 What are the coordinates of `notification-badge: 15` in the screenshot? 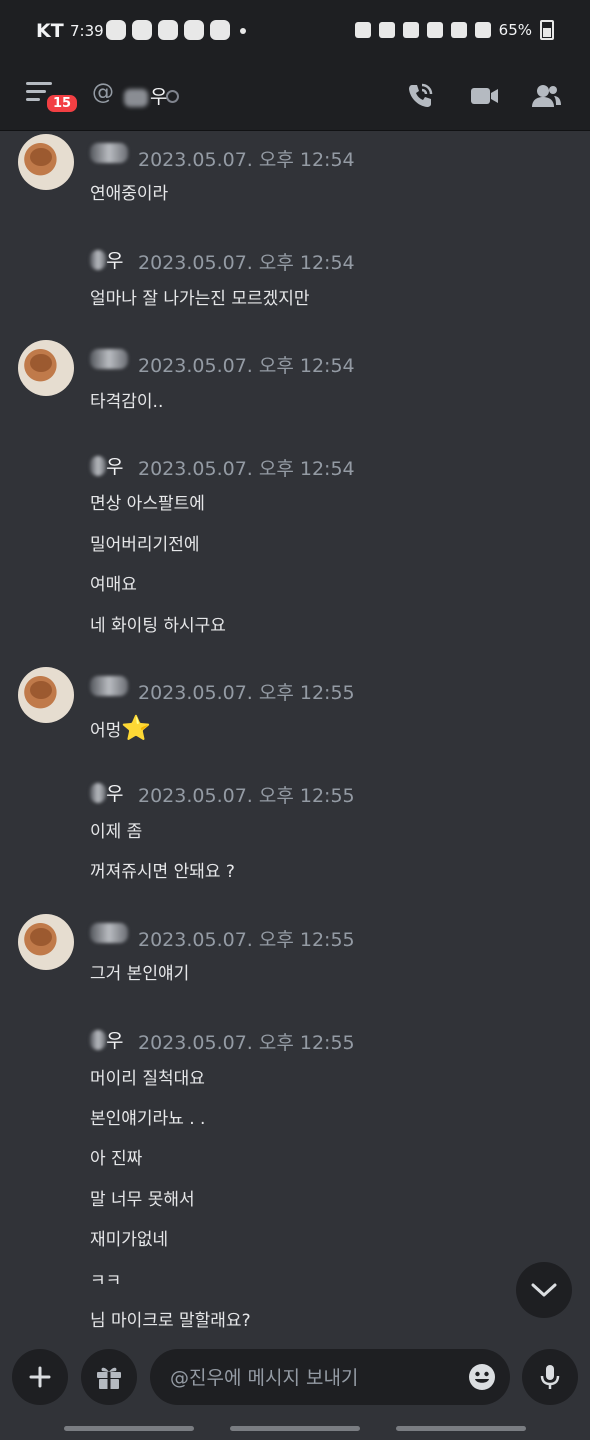 It's located at (62, 103).